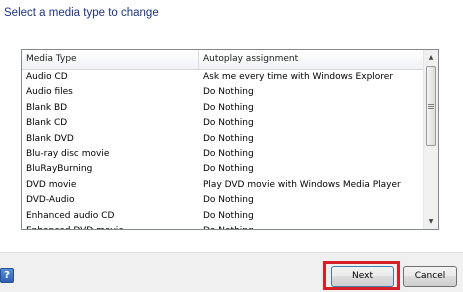  I want to click on list-item: Blu-ray disc movie Do Nothing, so click(222, 154).